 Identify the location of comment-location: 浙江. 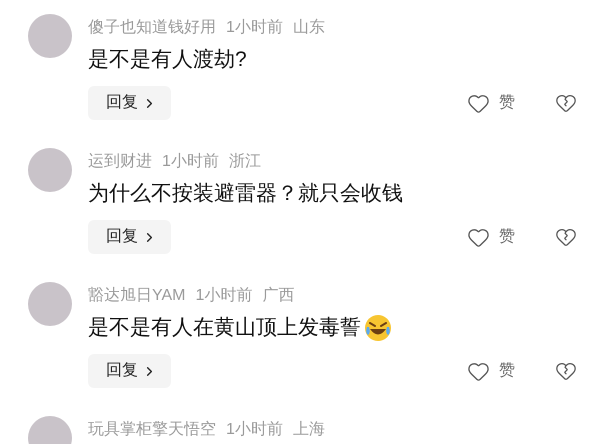
(244, 162).